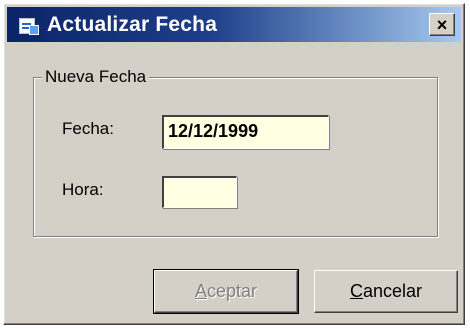 The image size is (470, 329). I want to click on fecha-input: 12/12/1999, so click(245, 132).